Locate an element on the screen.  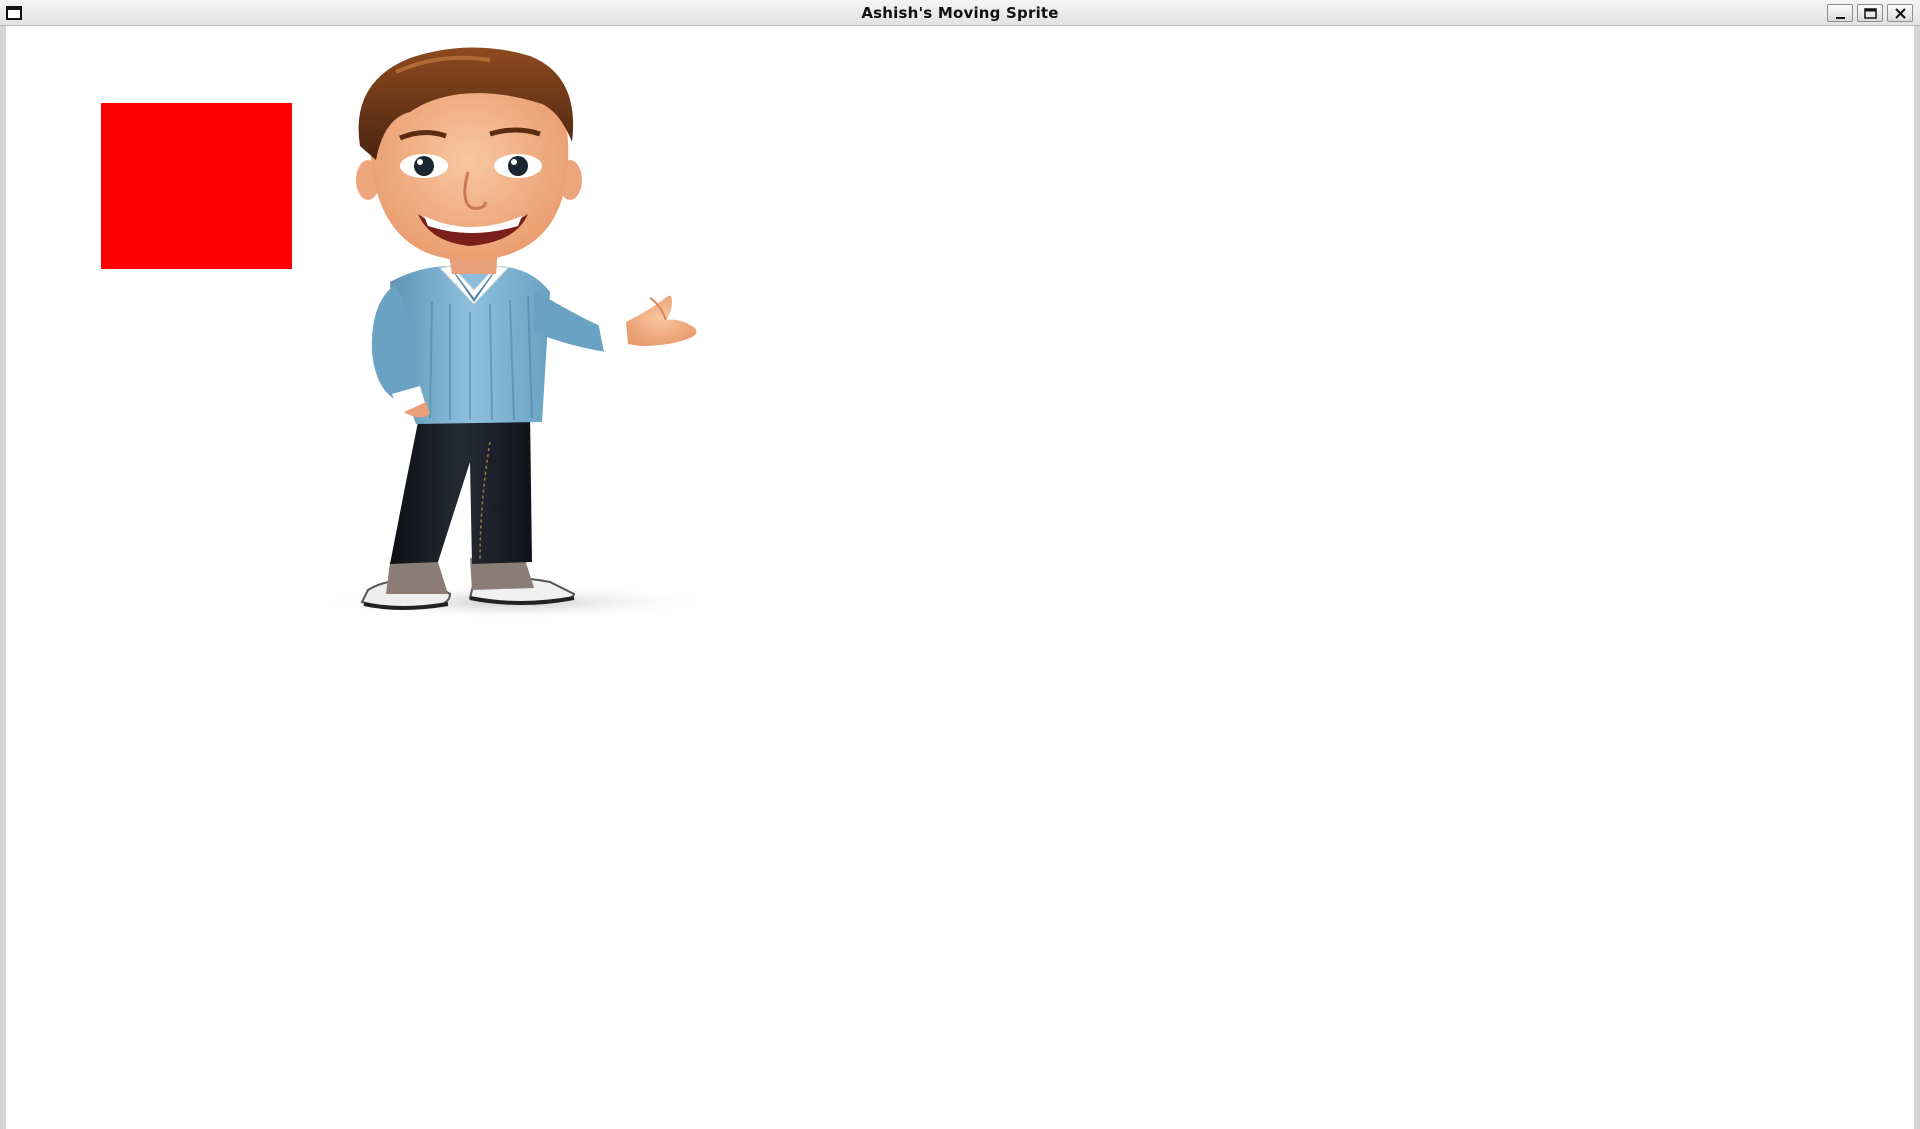
window-title: Ashish's Moving Sprite is located at coordinates (960, 13).